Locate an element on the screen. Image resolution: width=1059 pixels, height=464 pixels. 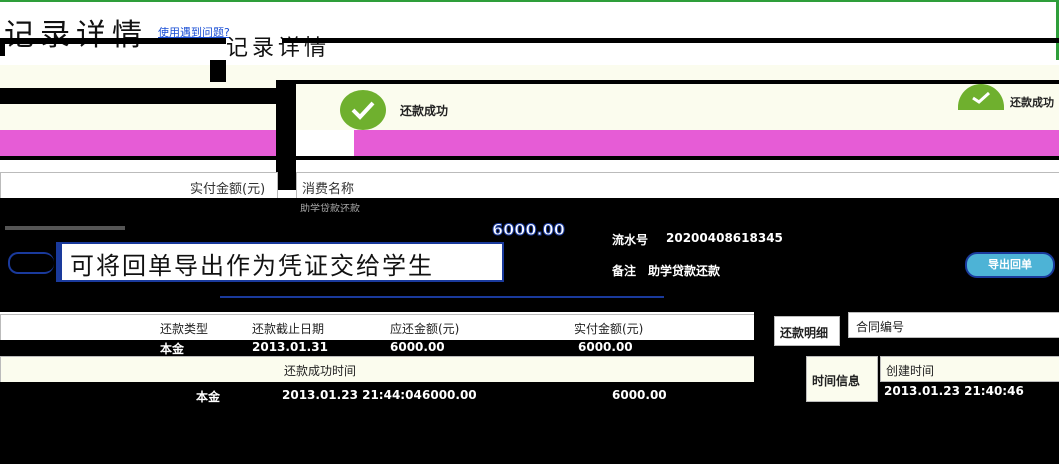
status-right-text: 还款成功 is located at coordinates (1032, 102).